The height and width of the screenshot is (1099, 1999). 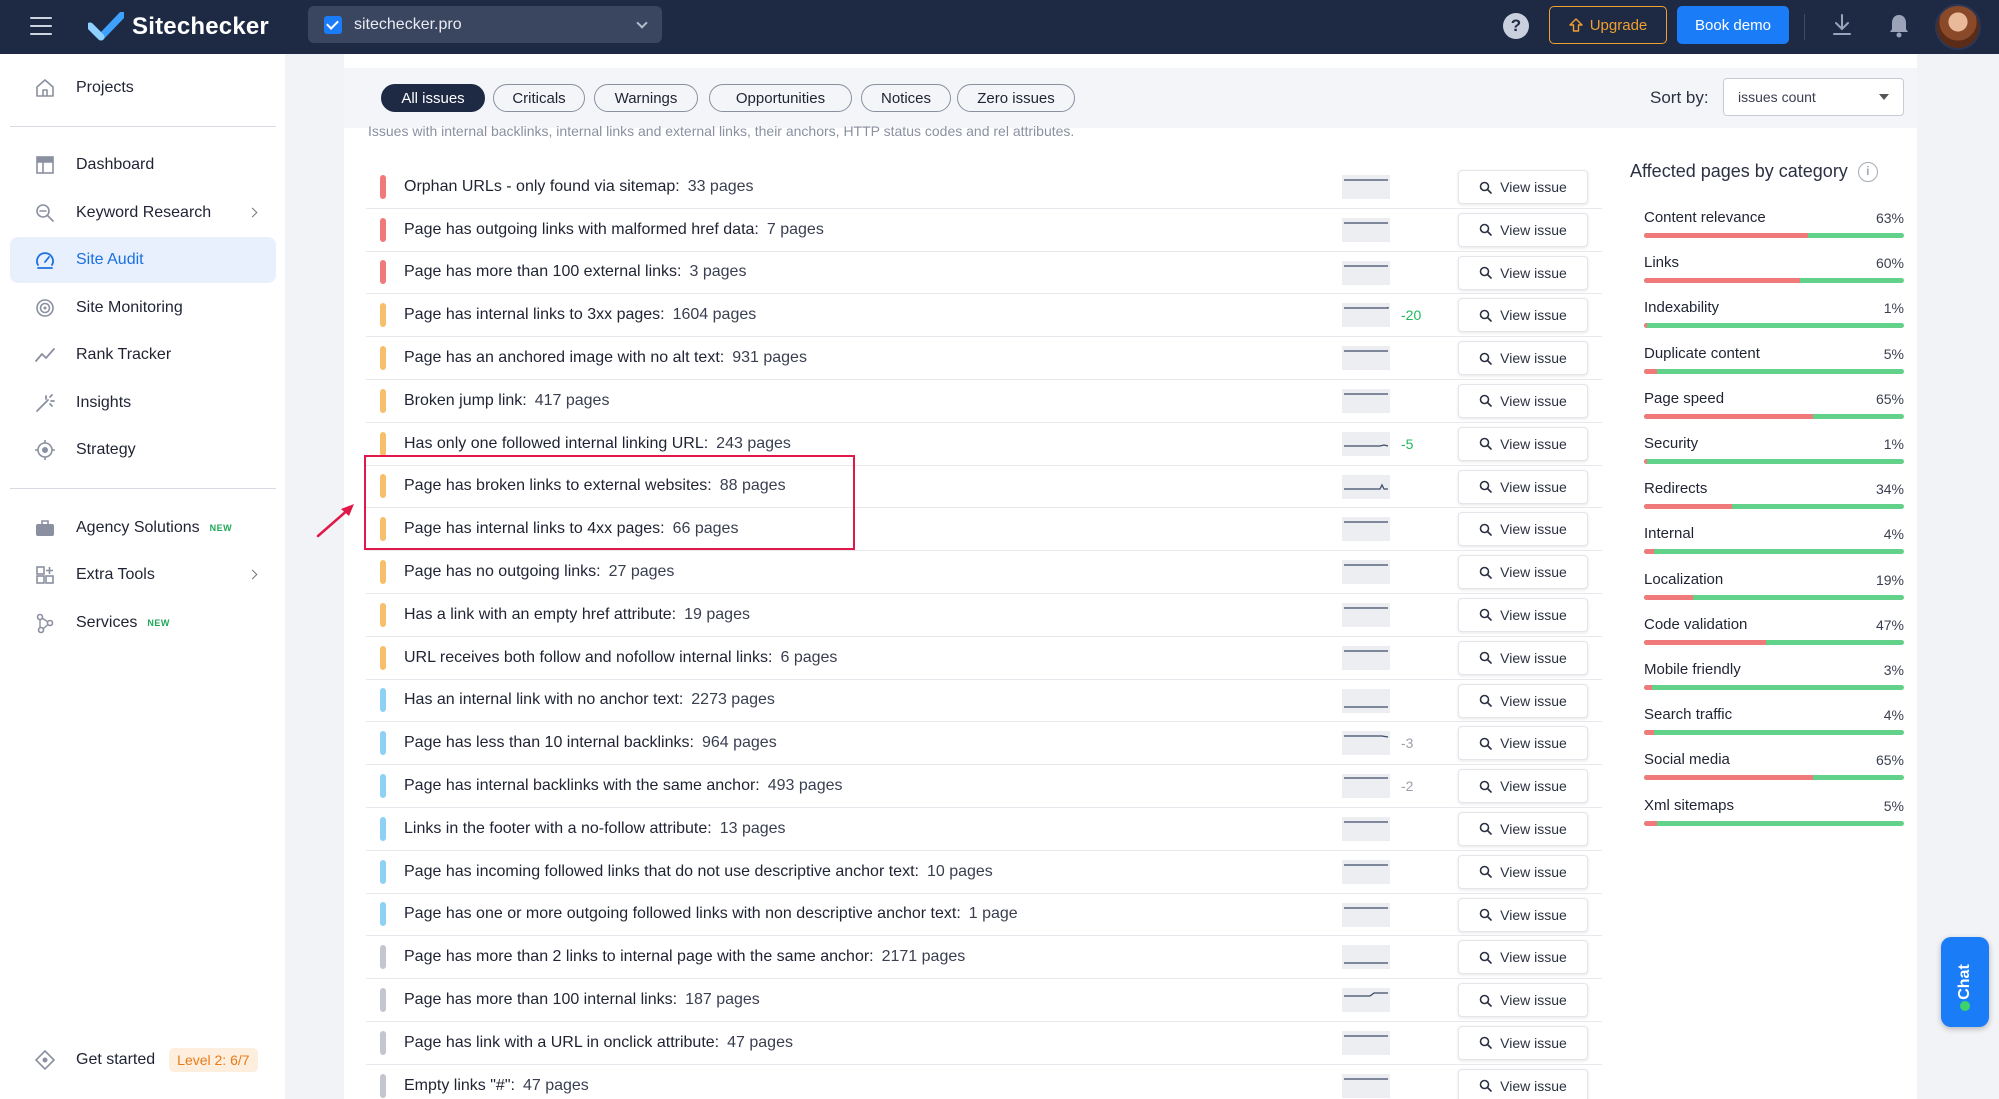 What do you see at coordinates (1774, 819) in the screenshot?
I see `category-item: Xml sitemaps 5%` at bounding box center [1774, 819].